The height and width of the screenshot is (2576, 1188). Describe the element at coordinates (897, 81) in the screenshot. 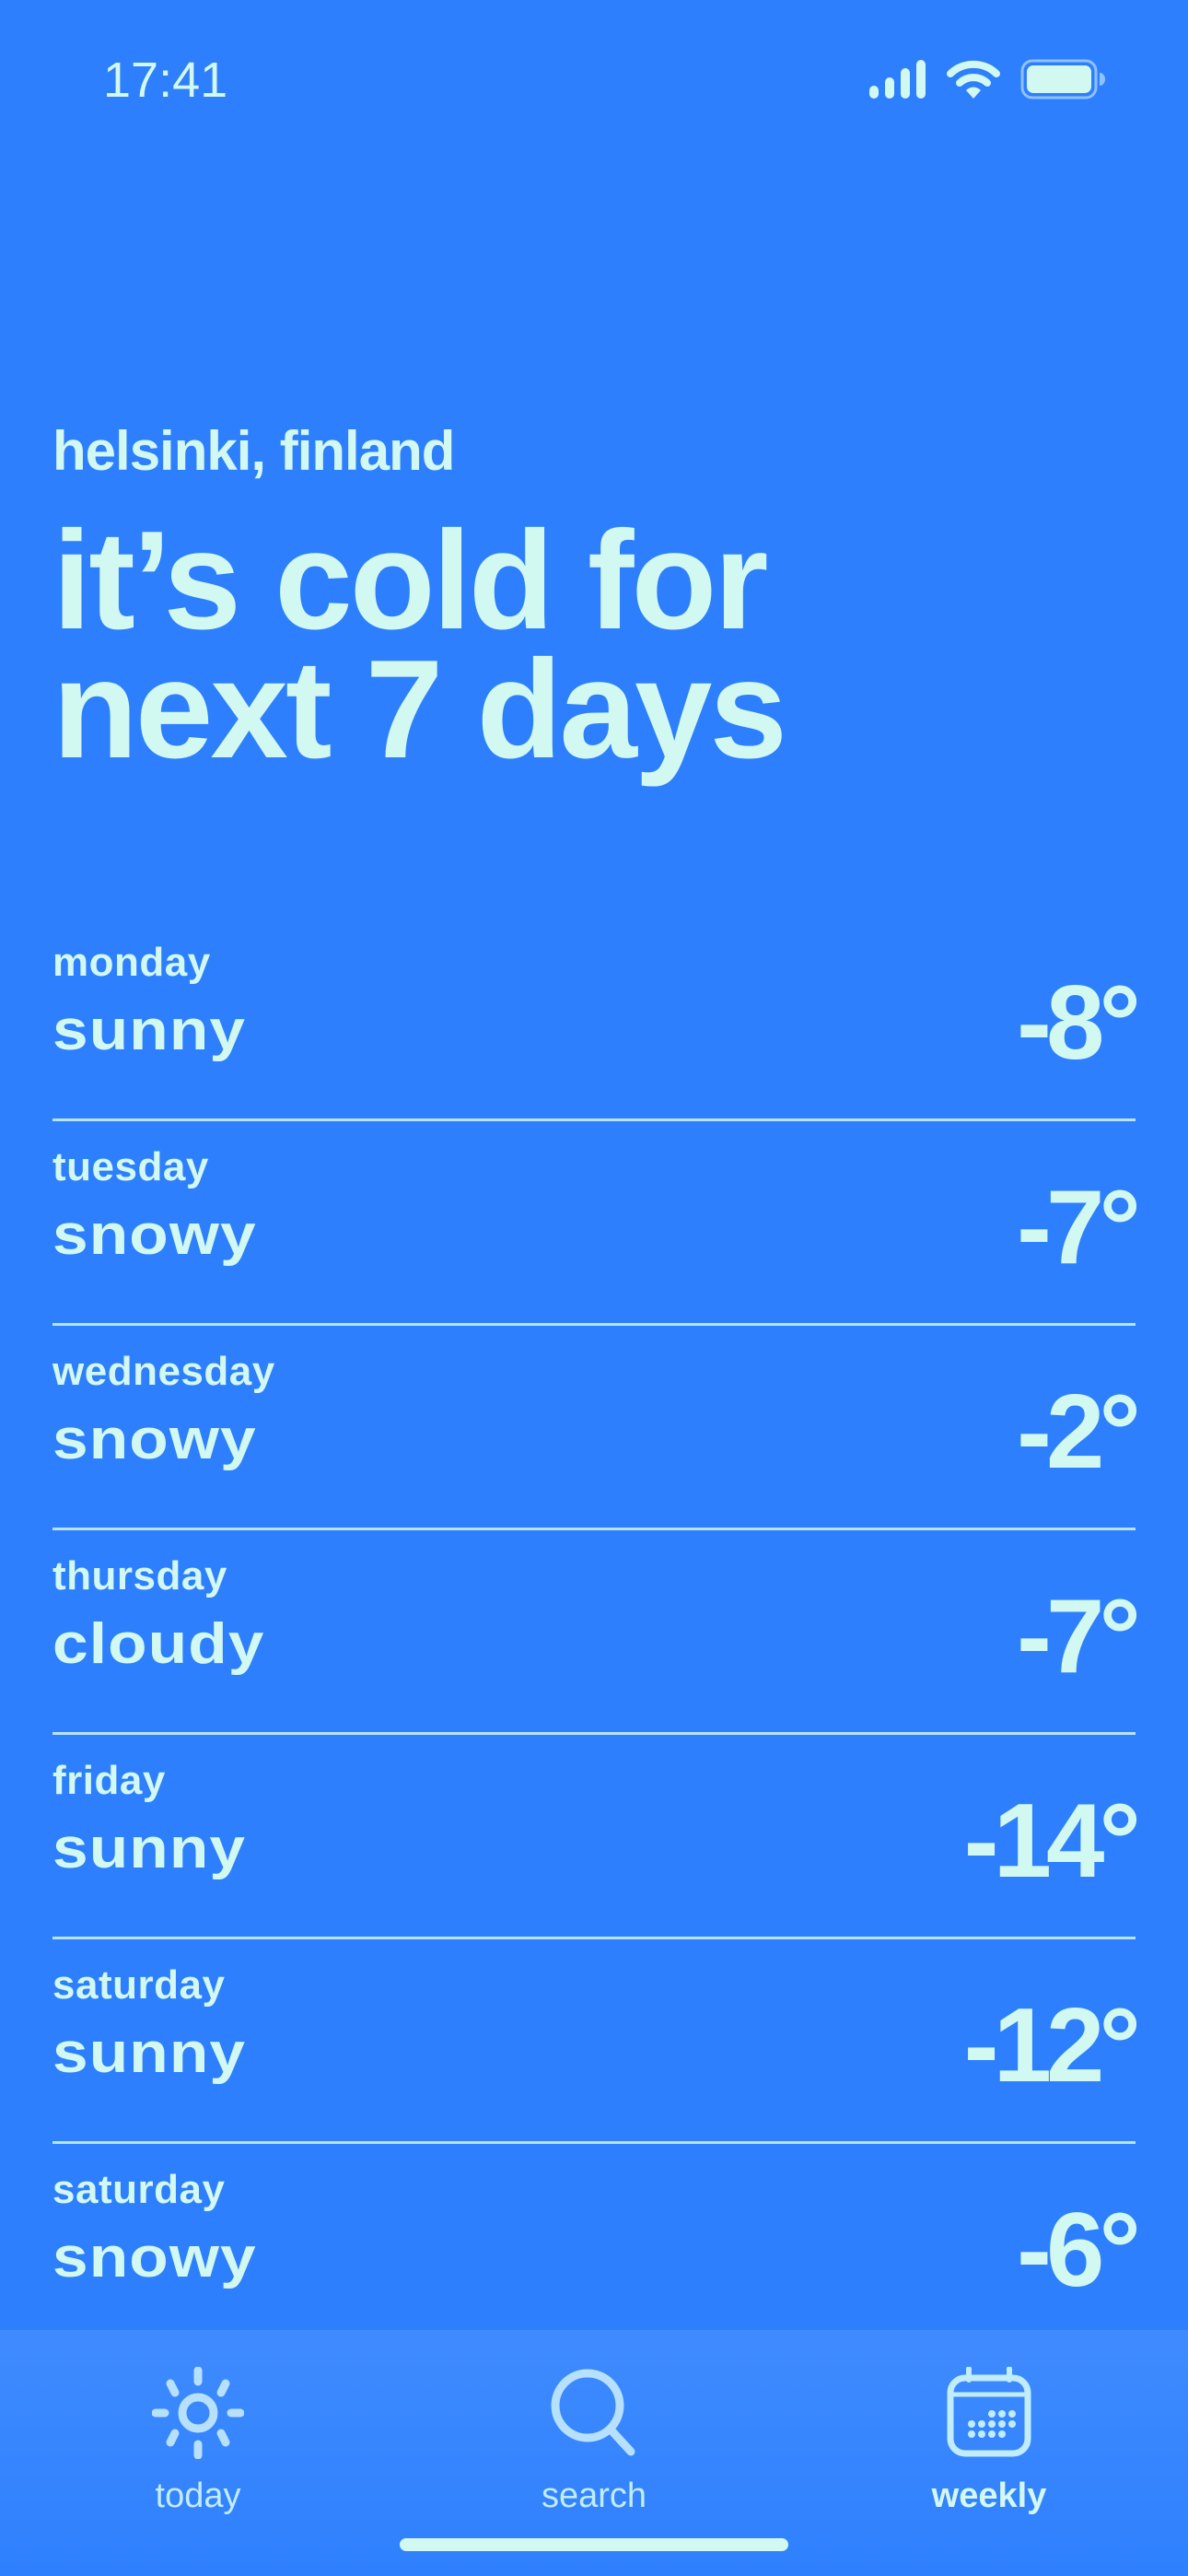

I see `cellular-signal-icon` at that location.